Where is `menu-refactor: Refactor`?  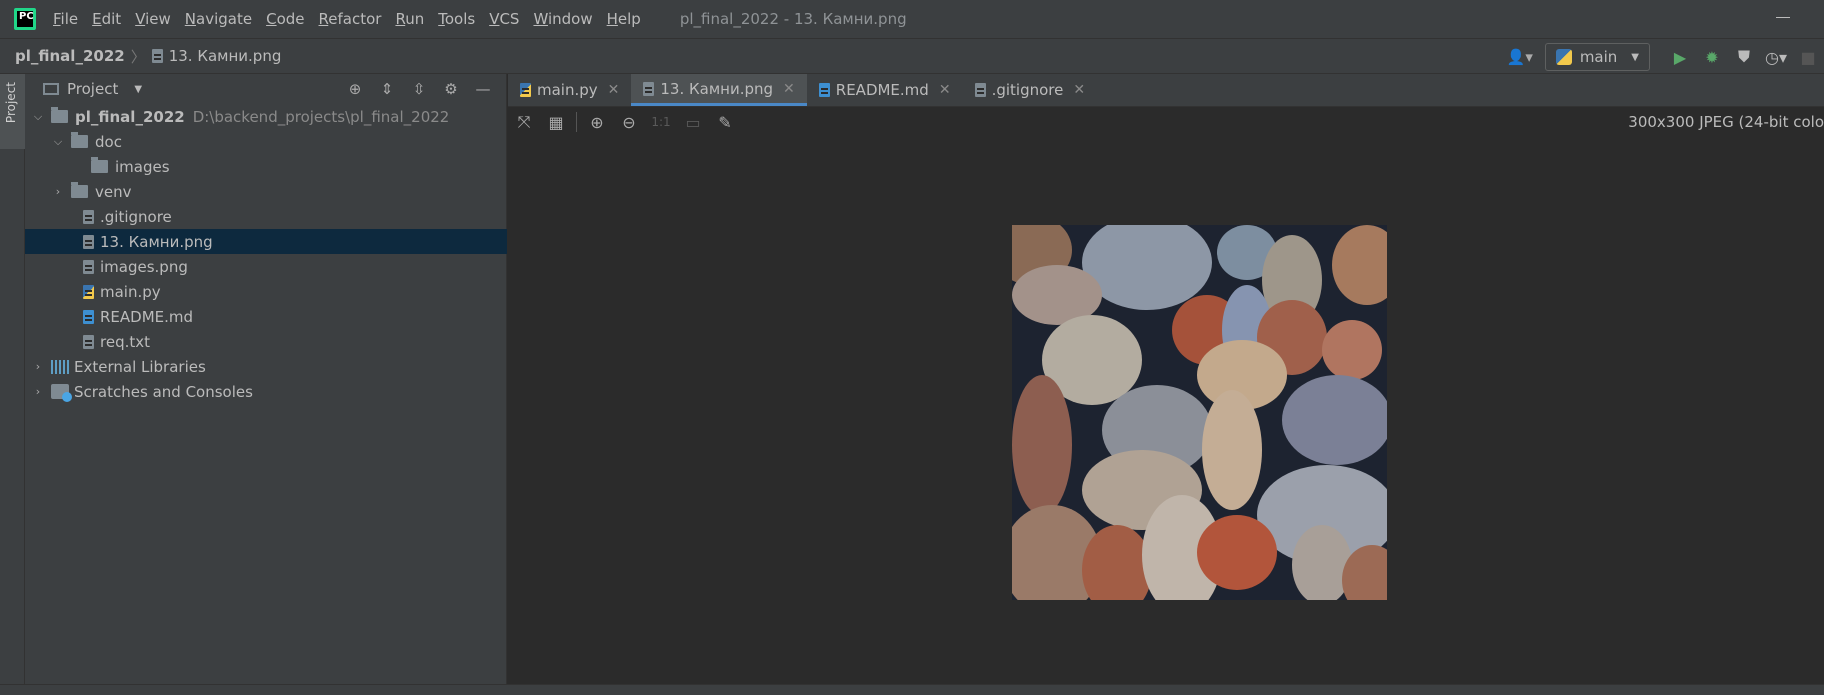 menu-refactor: Refactor is located at coordinates (350, 19).